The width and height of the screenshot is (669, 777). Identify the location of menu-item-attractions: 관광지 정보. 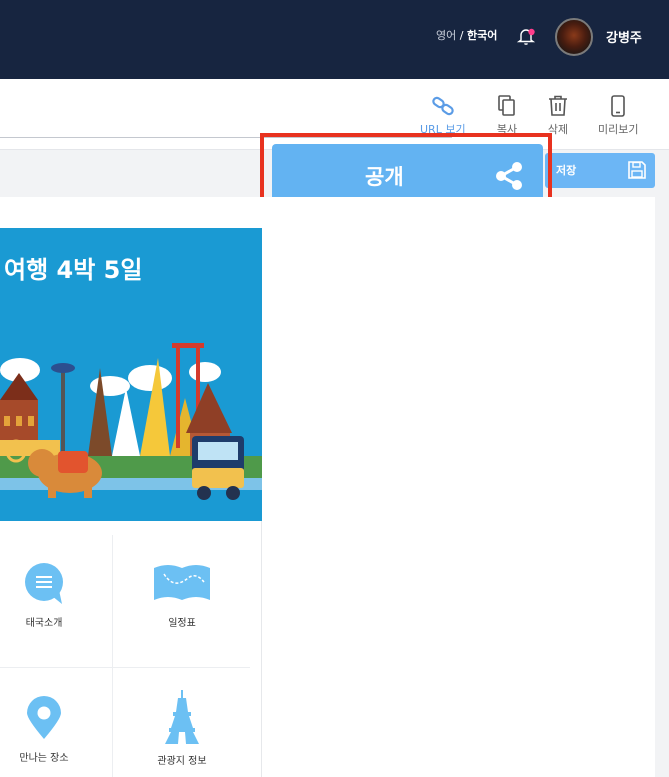
(182, 728).